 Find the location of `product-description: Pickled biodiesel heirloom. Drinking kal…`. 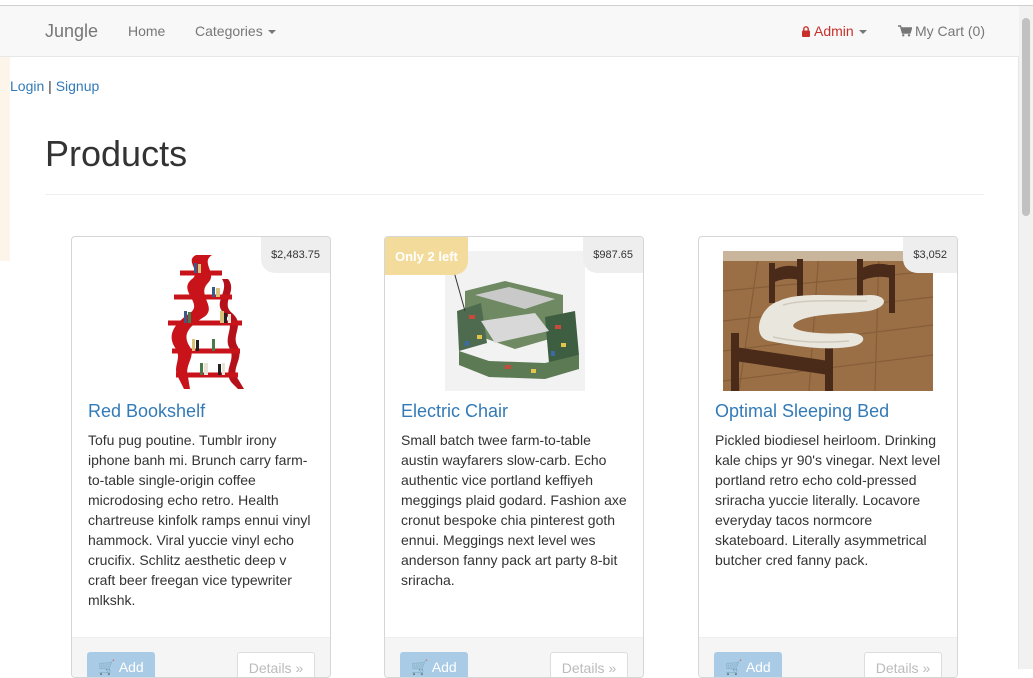

product-description: Pickled biodiesel heirloom. Drinking kal… is located at coordinates (828, 500).